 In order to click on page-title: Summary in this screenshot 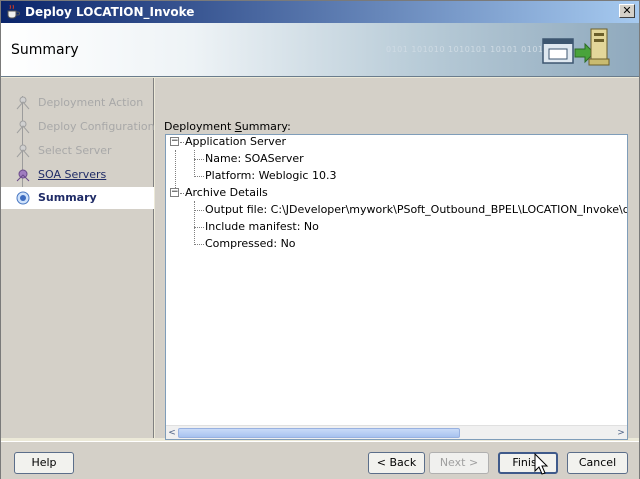, I will do `click(45, 50)`.